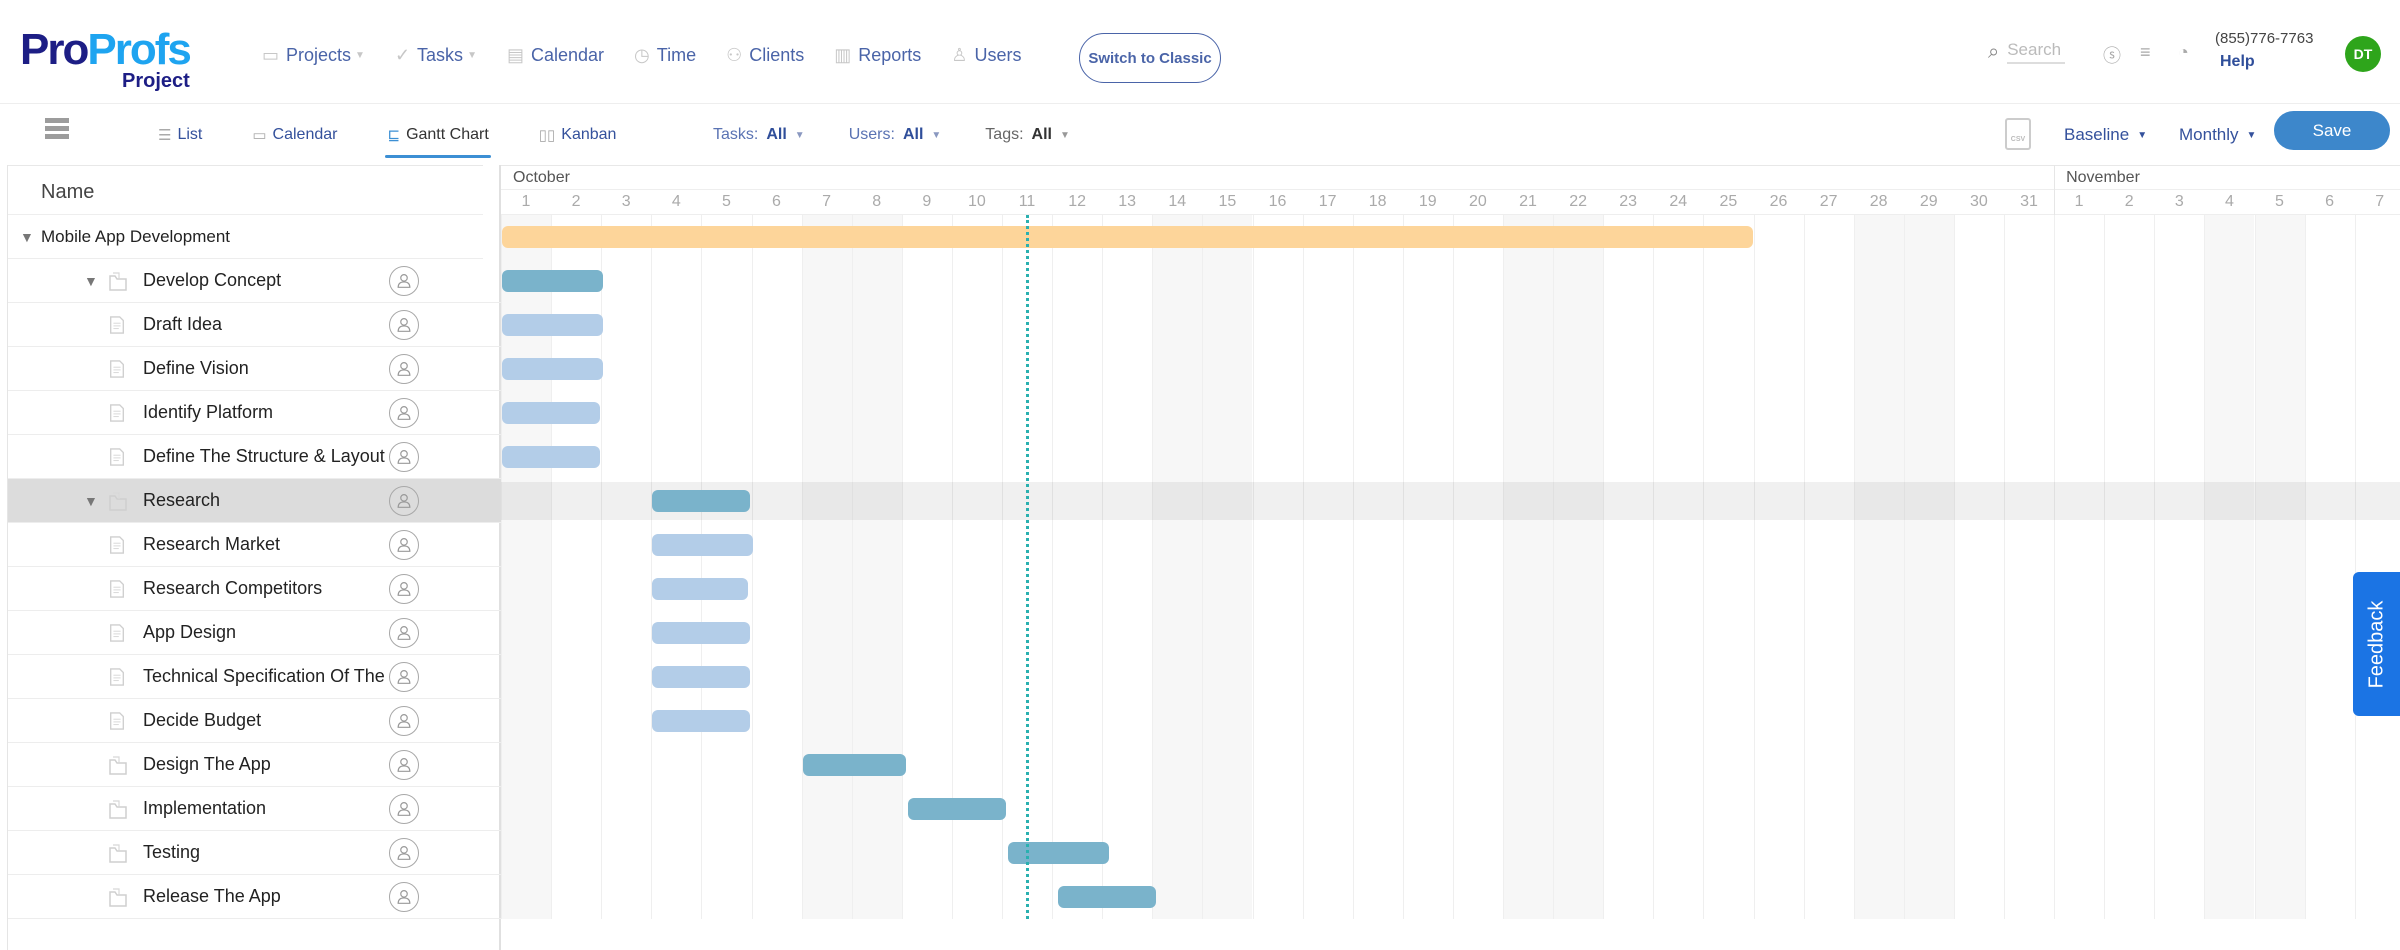 Image resolution: width=2400 pixels, height=950 pixels. Describe the element at coordinates (843, 55) in the screenshot. I see `bar-chart-icon: ▥` at that location.